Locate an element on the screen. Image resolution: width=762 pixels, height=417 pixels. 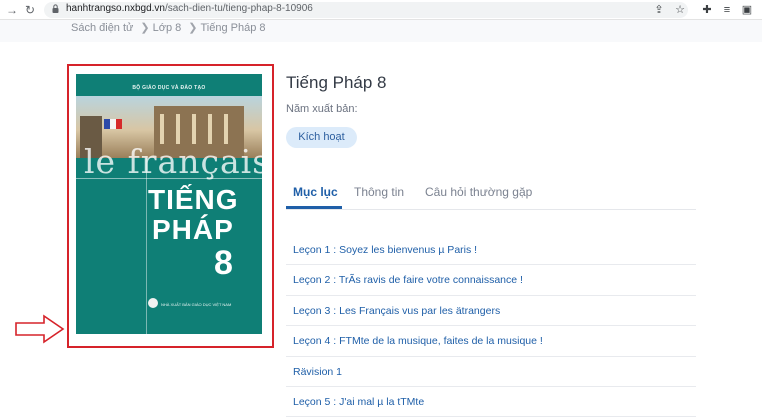
url-domain: hanhtrangso.nxbgd.vn is located at coordinates (115, 8).